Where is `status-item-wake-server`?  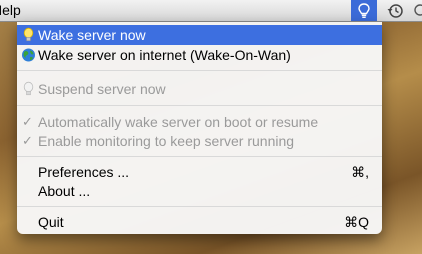
status-item-wake-server is located at coordinates (364, 10).